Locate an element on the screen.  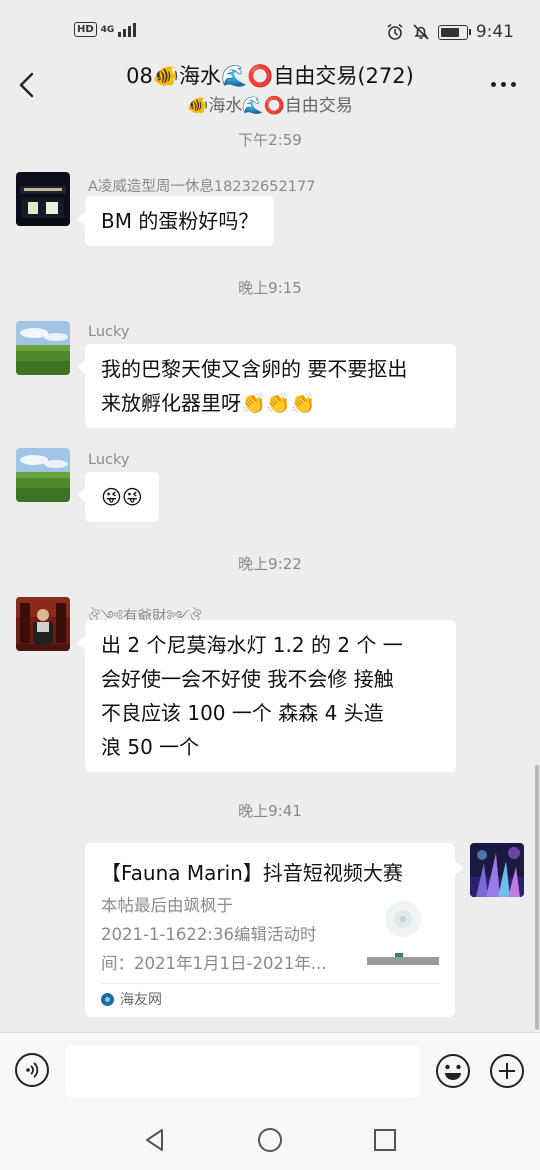
message-text-line: 不良应该 100 一个 森森 4 头造 is located at coordinates (242, 713).